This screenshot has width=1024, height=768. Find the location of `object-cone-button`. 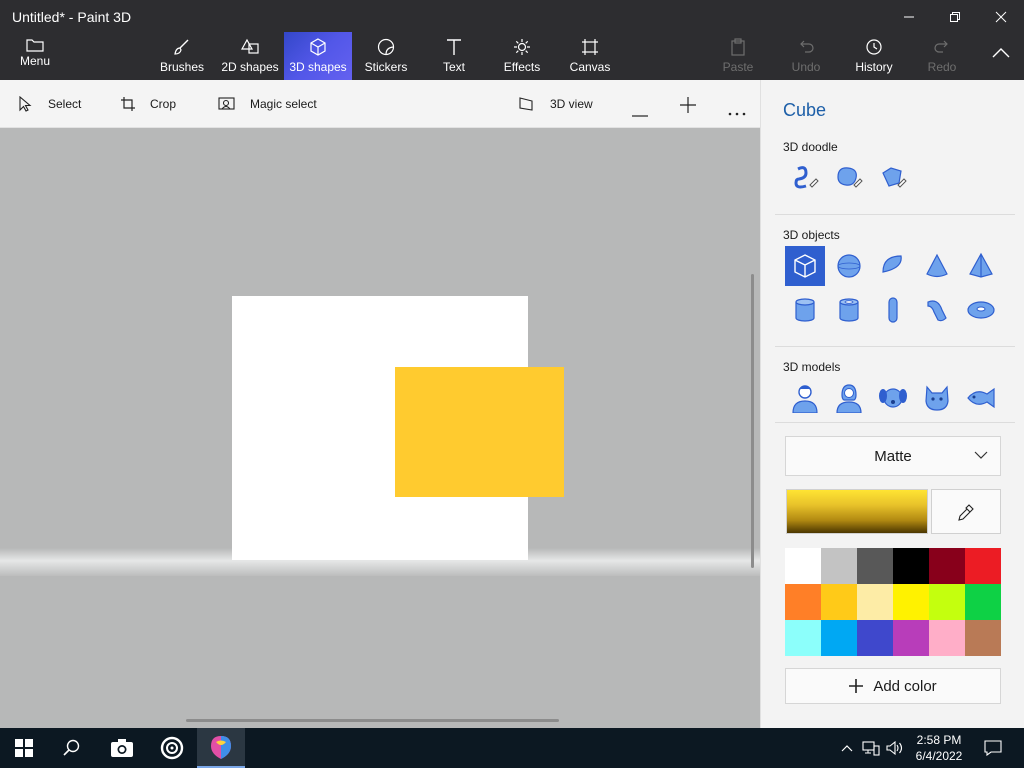

object-cone-button is located at coordinates (937, 266).